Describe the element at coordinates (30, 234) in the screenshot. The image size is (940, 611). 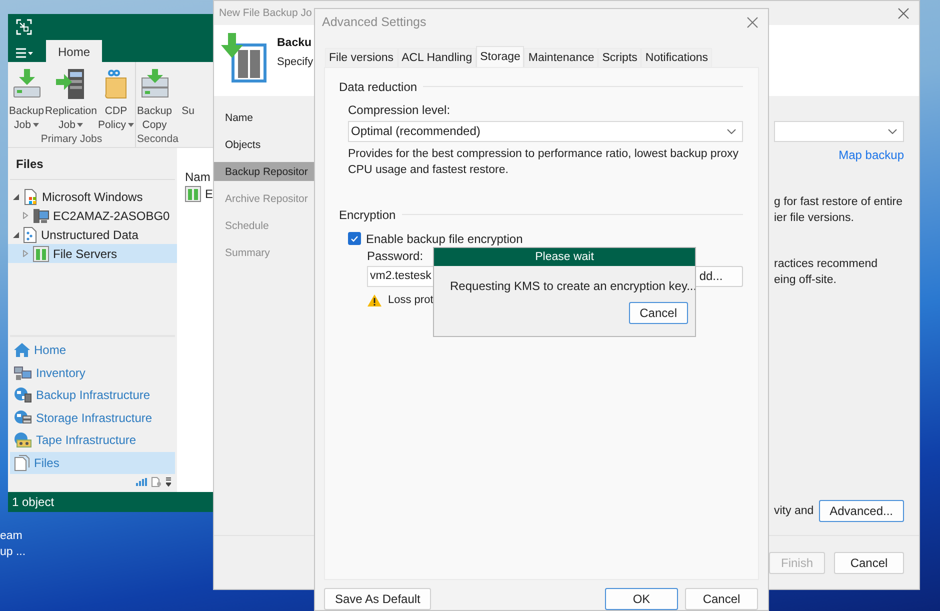
I see `data-document-icon` at that location.